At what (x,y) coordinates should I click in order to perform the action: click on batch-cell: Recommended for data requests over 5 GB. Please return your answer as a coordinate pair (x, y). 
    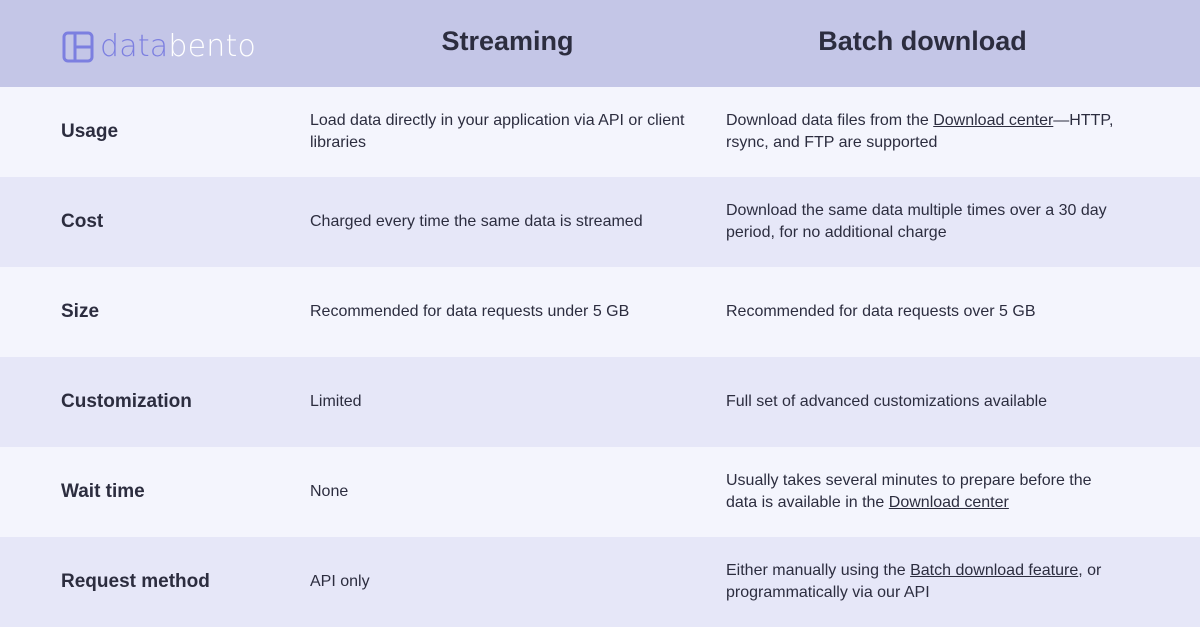
    Looking at the image, I should click on (926, 312).